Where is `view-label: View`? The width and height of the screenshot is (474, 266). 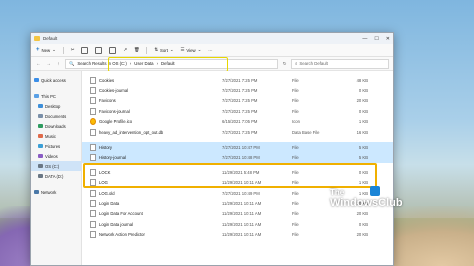
view-label: View is located at coordinates (191, 50).